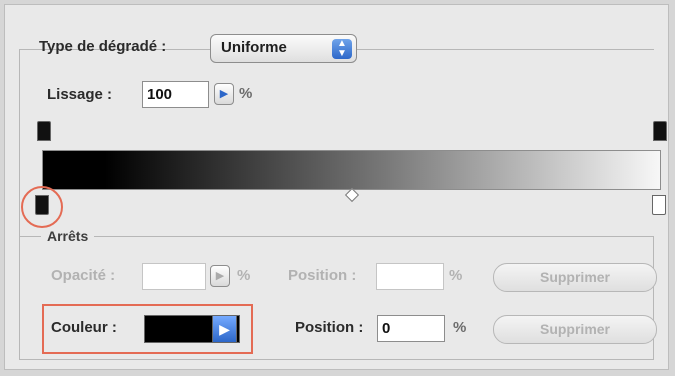 This screenshot has height=376, width=675. I want to click on smoothness-stepper-button: ▶, so click(224, 94).